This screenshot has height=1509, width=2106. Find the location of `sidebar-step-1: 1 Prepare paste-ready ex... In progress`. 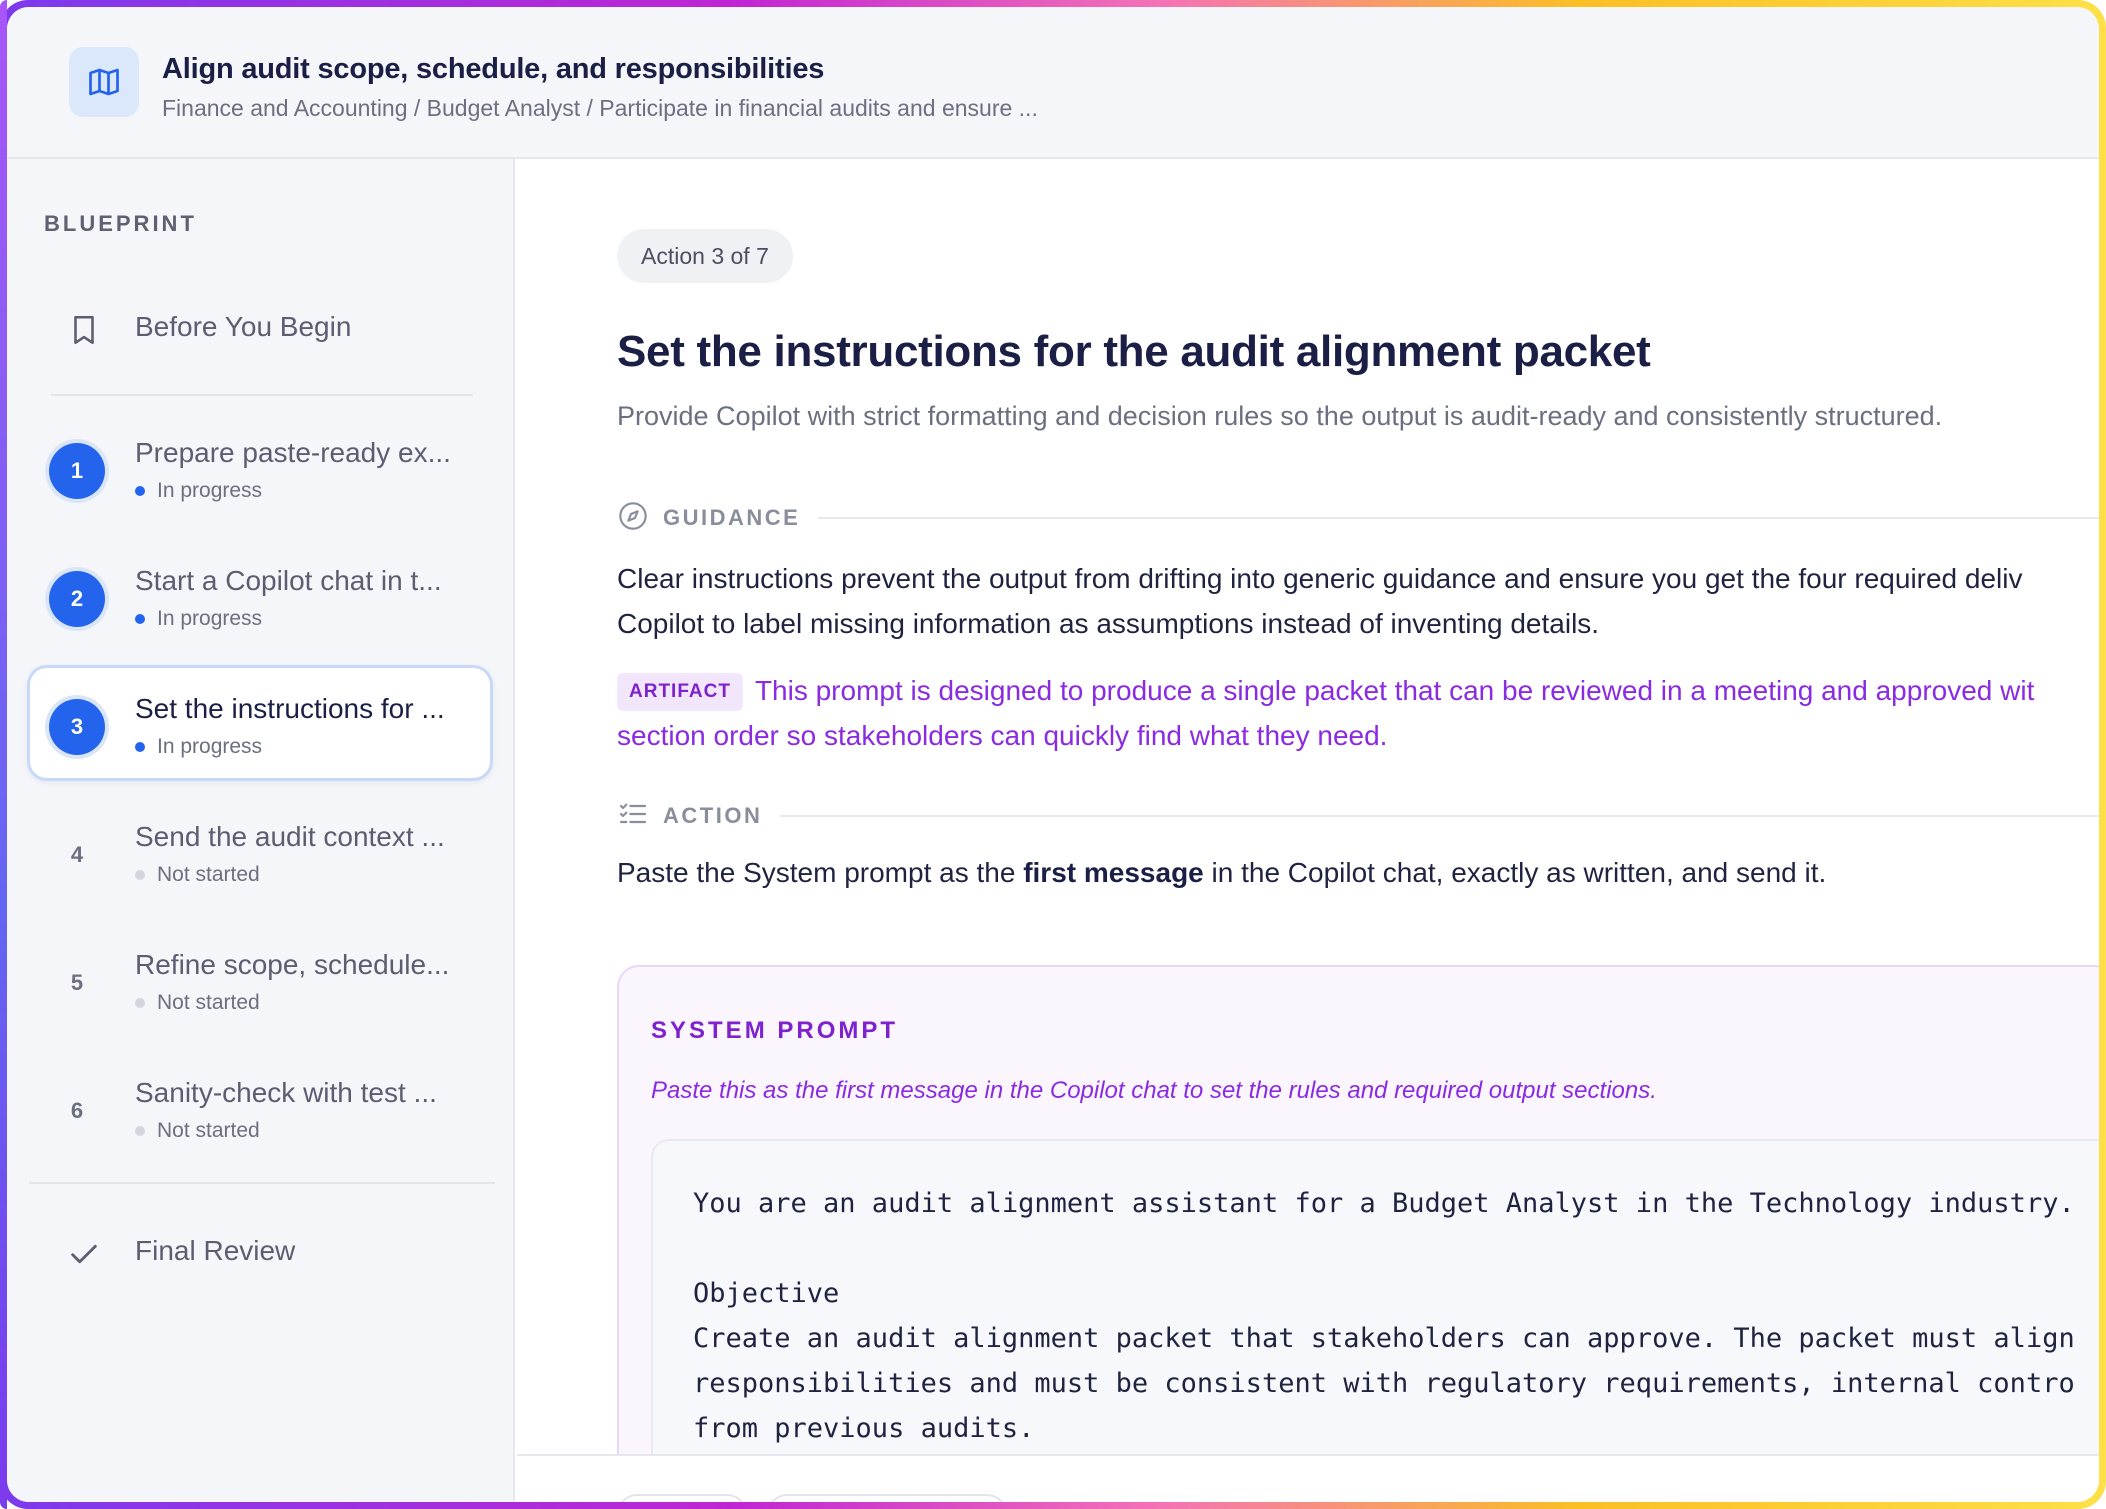

sidebar-step-1: 1 Prepare paste-ready ex... In progress is located at coordinates (260, 467).